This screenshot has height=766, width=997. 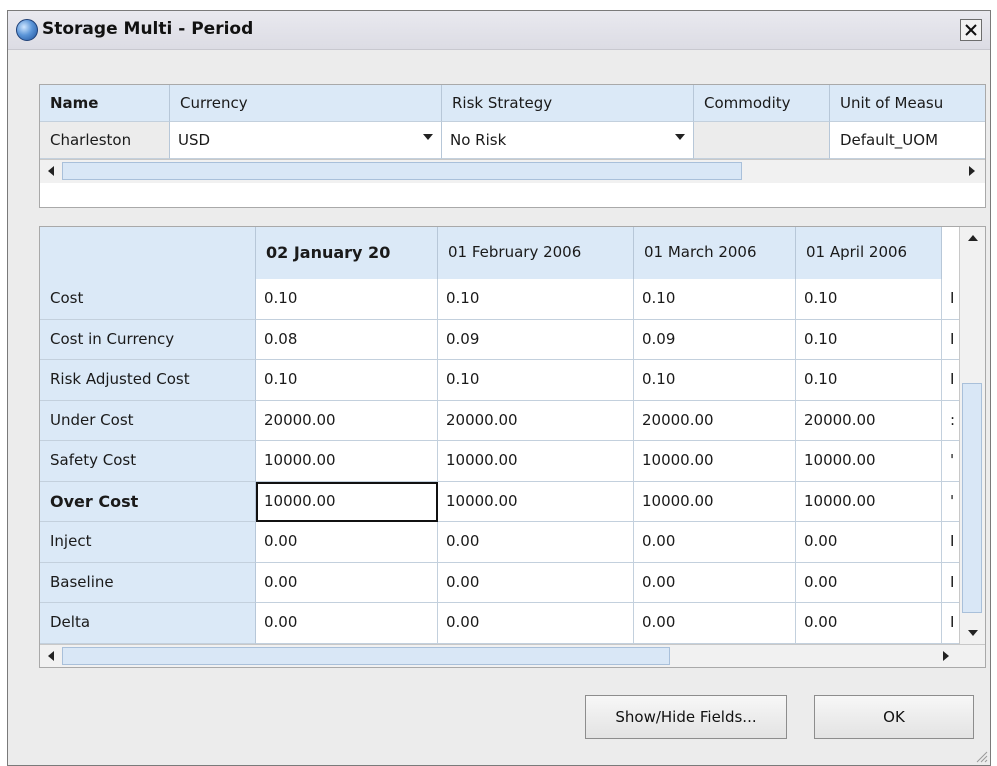 What do you see at coordinates (973, 633) in the screenshot?
I see `scroll-down-icon` at bounding box center [973, 633].